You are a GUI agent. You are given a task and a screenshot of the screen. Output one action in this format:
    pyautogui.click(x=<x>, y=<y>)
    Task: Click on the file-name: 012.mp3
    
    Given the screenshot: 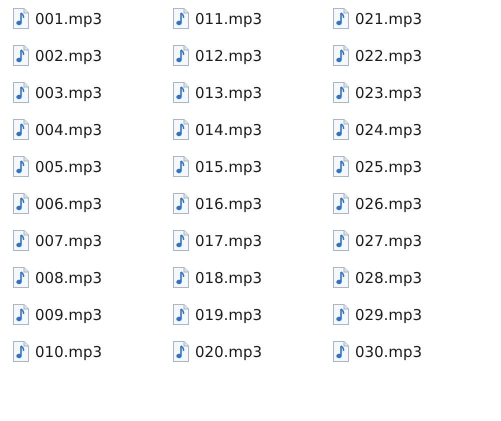 What is the action you would take?
    pyautogui.click(x=228, y=55)
    